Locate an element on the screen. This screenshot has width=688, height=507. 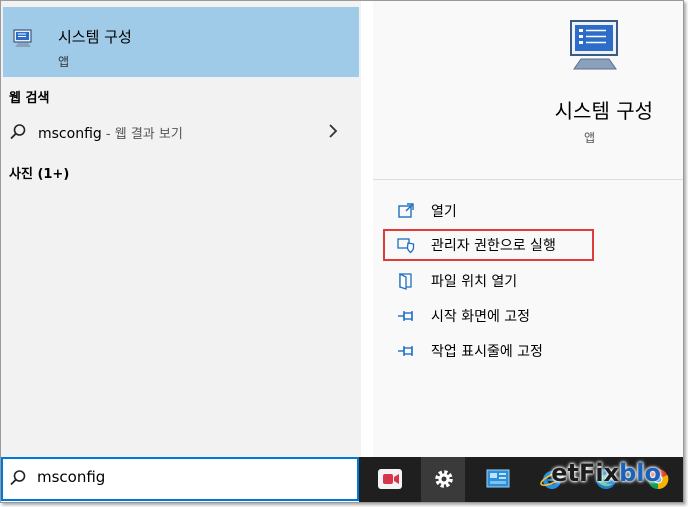
web-result-row: msconfig - 웹 결과 보기 is located at coordinates (181, 133).